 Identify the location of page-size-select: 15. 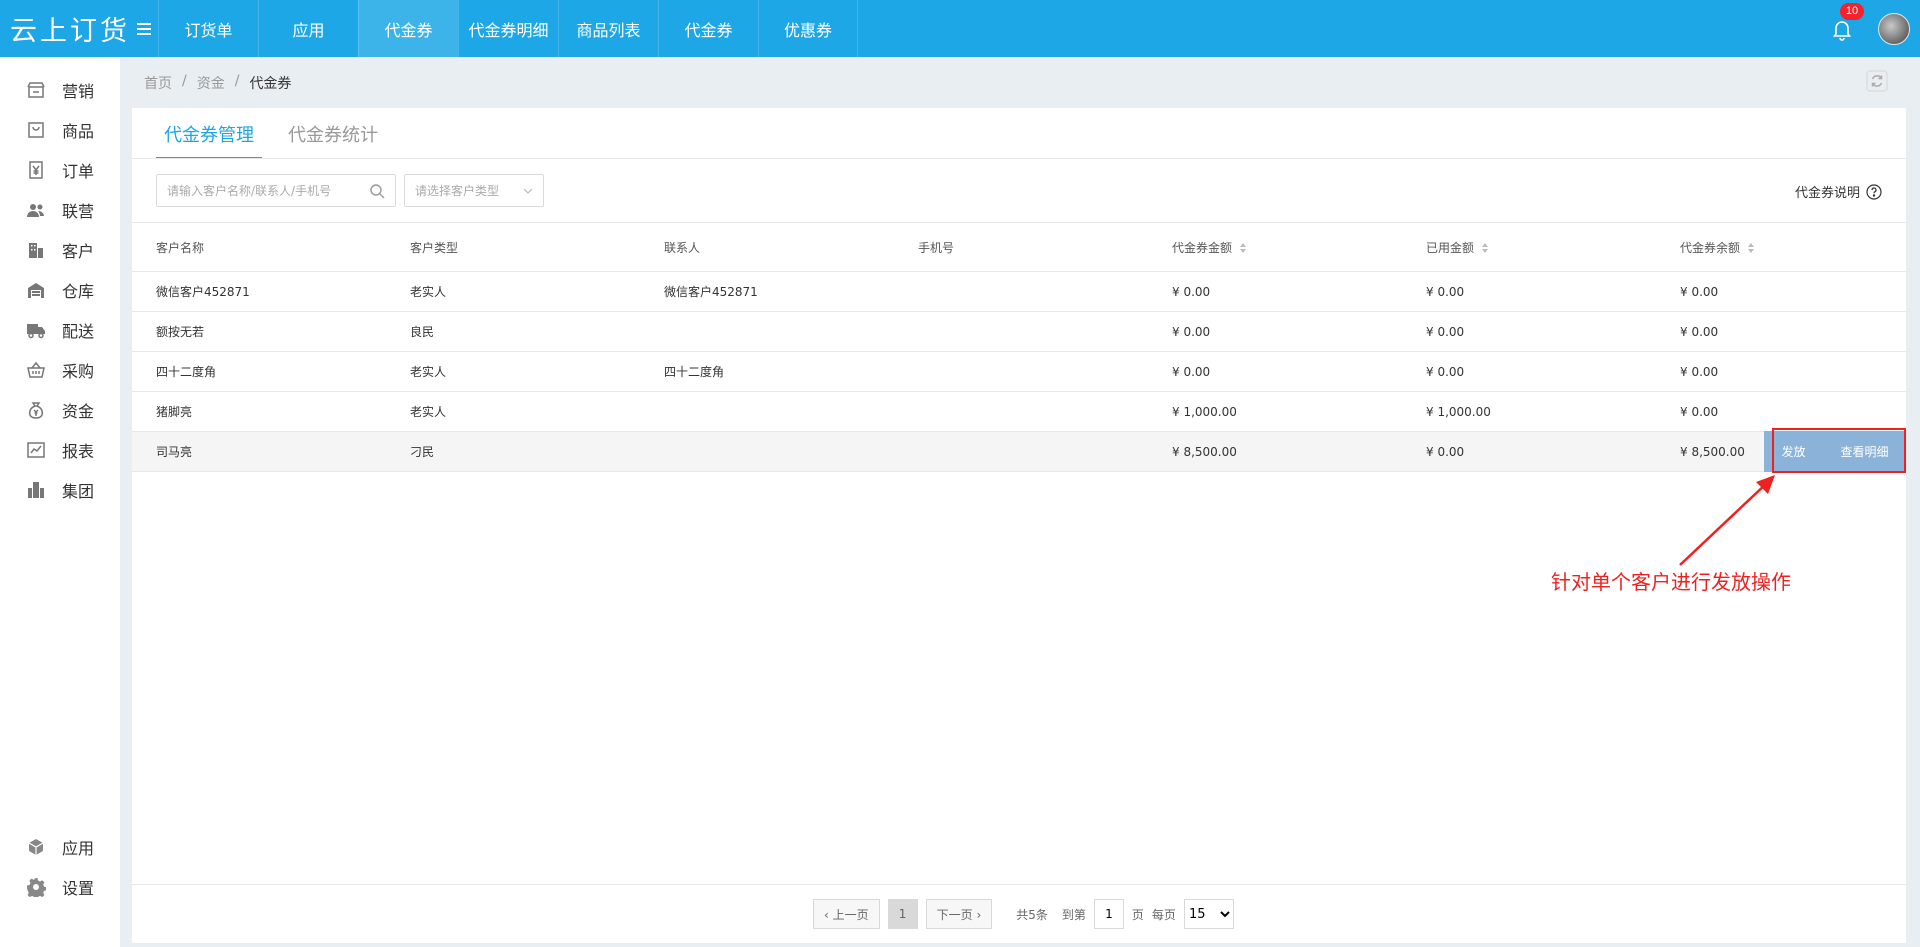
(1208, 914).